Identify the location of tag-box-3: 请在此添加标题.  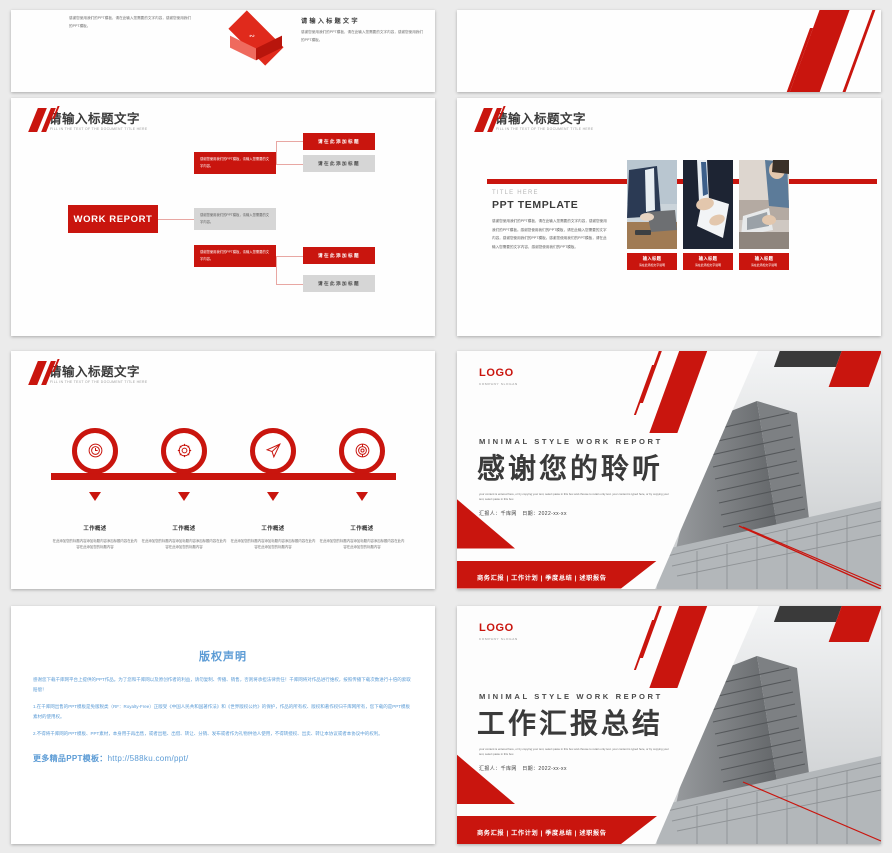
(339, 255).